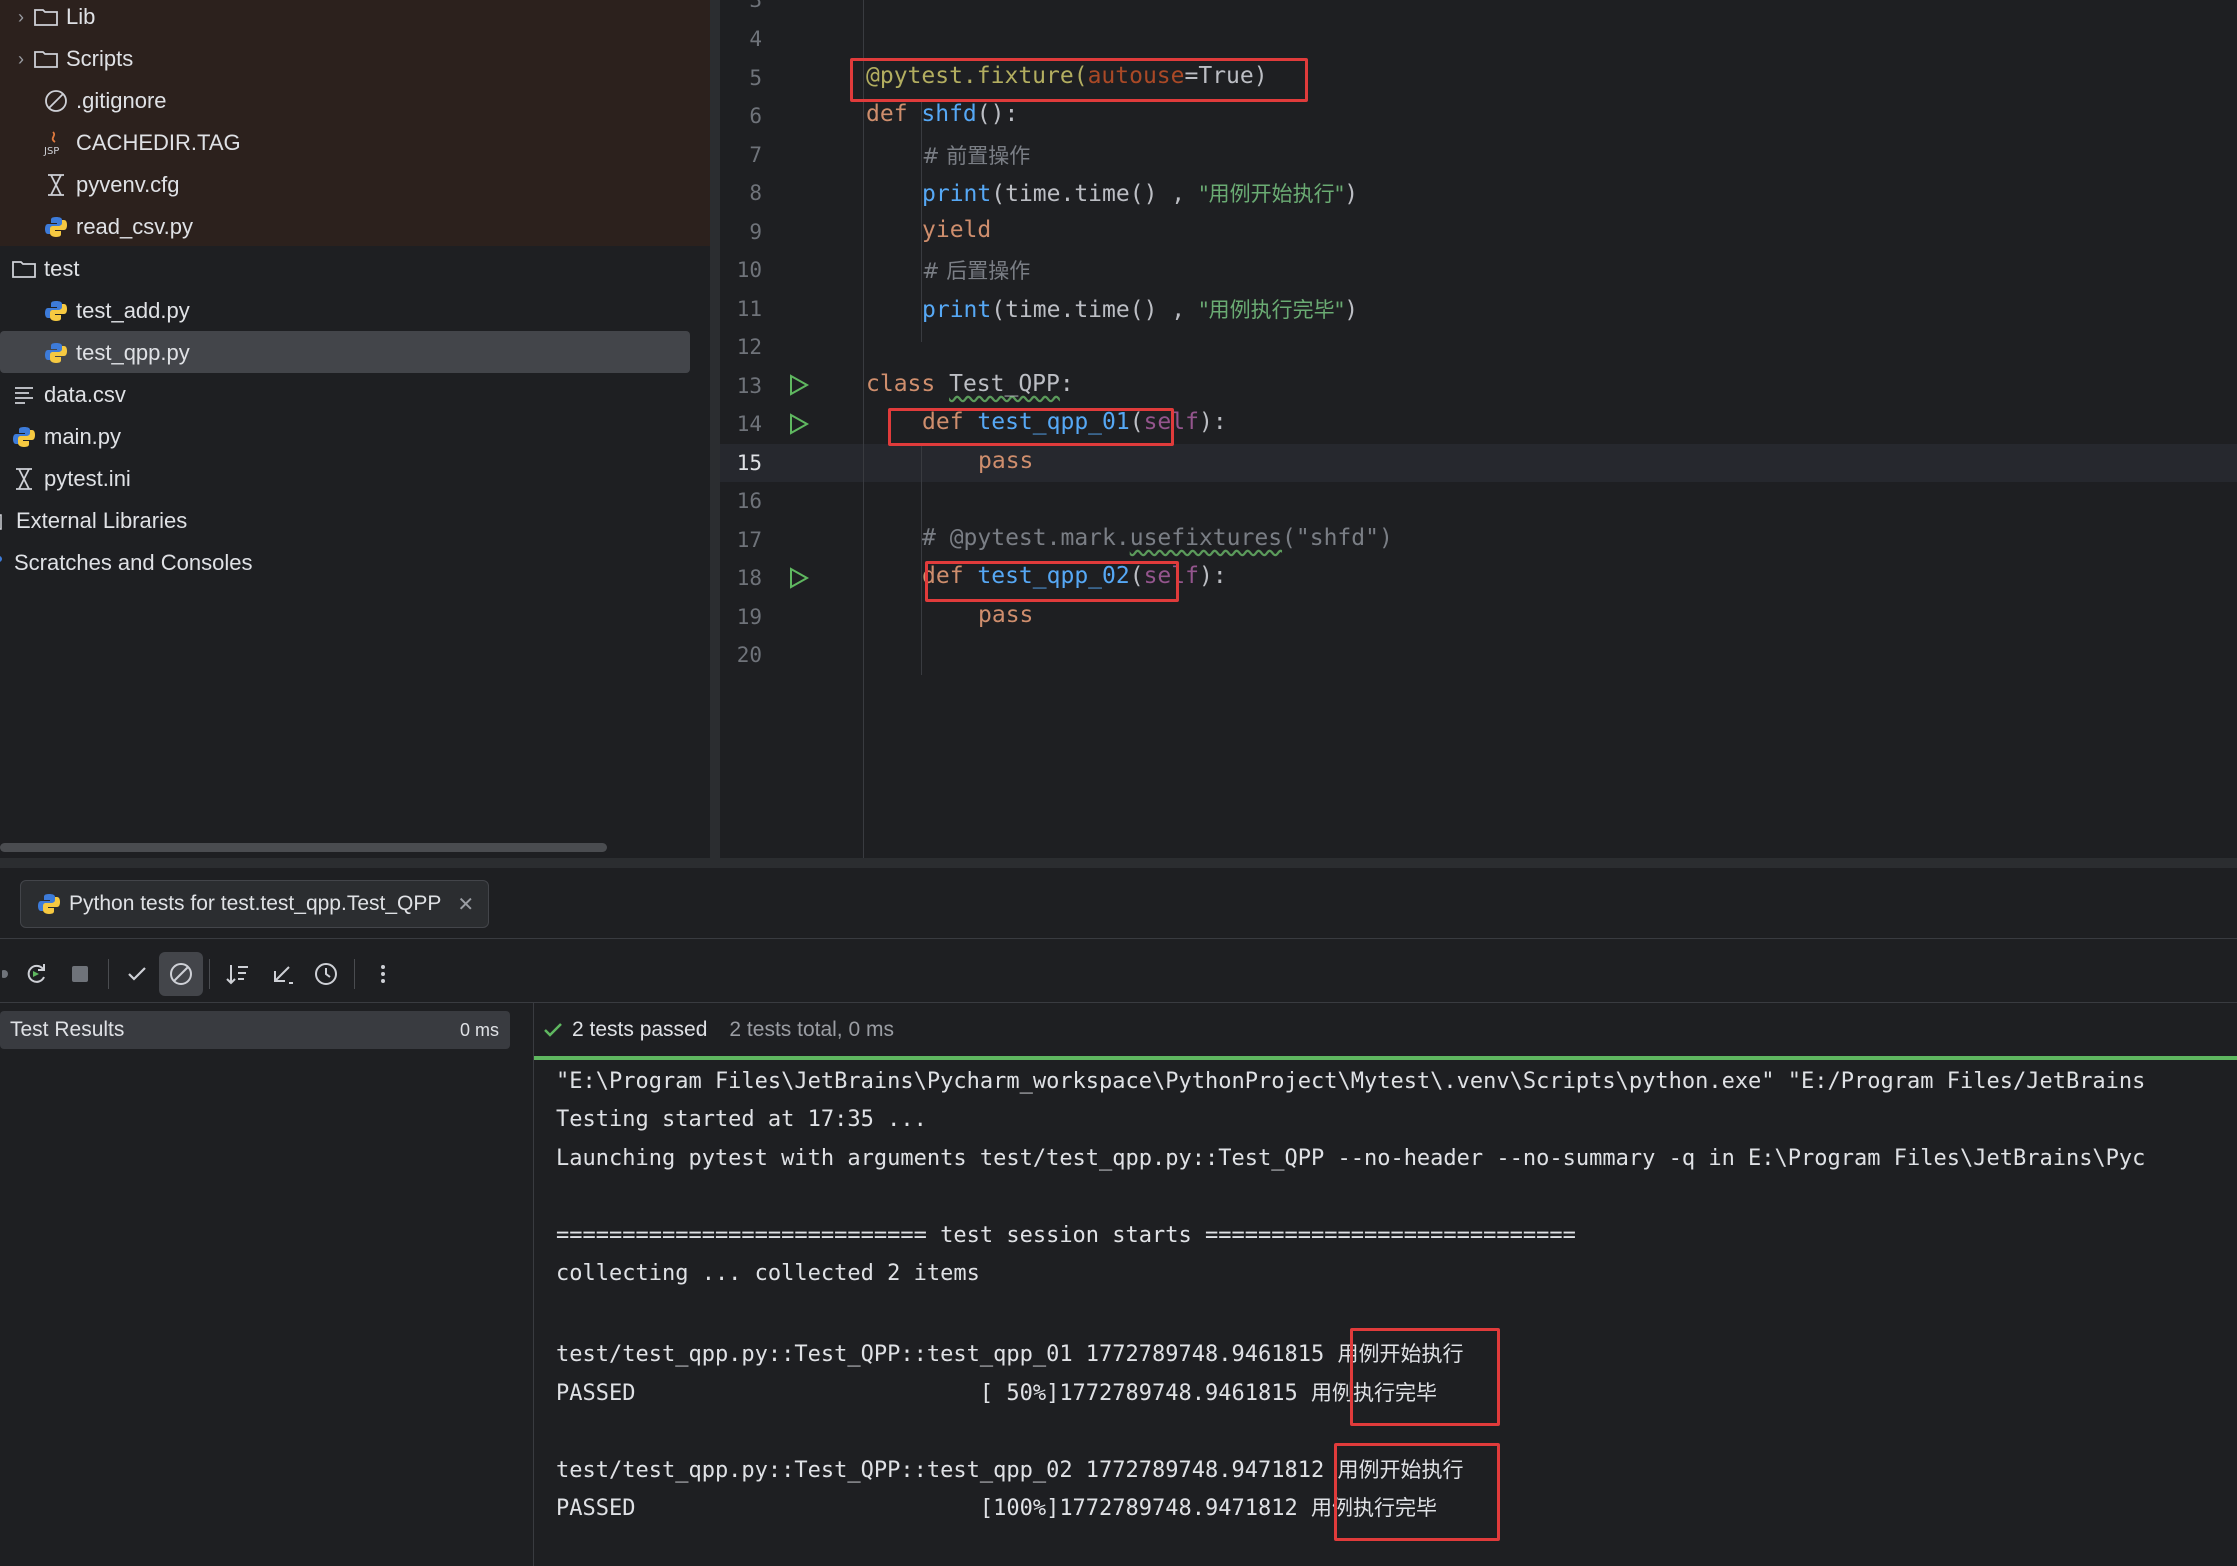  What do you see at coordinates (70, 479) in the screenshot?
I see `tree-item-pytest-ini: pytest.ini` at bounding box center [70, 479].